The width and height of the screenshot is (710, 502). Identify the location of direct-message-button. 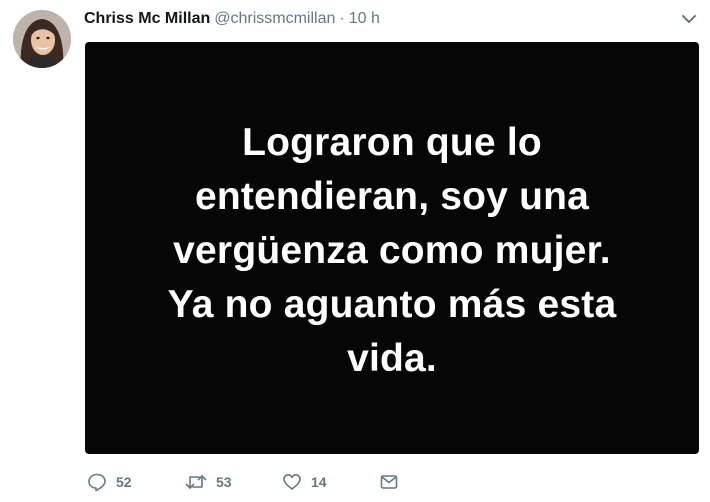
(389, 482).